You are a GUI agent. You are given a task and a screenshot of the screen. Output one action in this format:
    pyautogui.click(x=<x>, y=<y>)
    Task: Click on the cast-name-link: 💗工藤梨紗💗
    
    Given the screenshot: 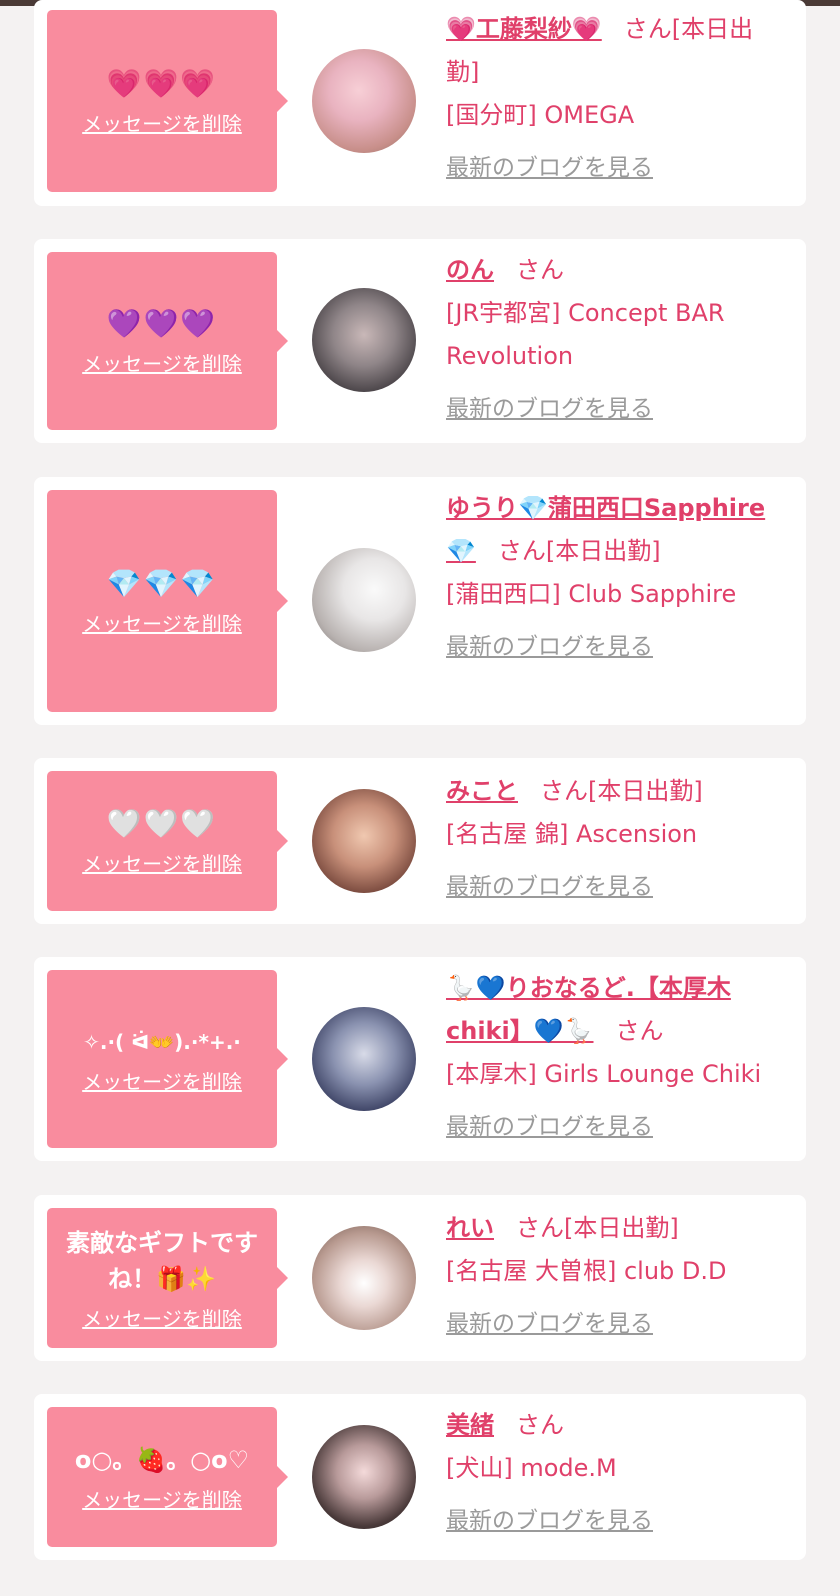 What is the action you would take?
    pyautogui.click(x=524, y=29)
    